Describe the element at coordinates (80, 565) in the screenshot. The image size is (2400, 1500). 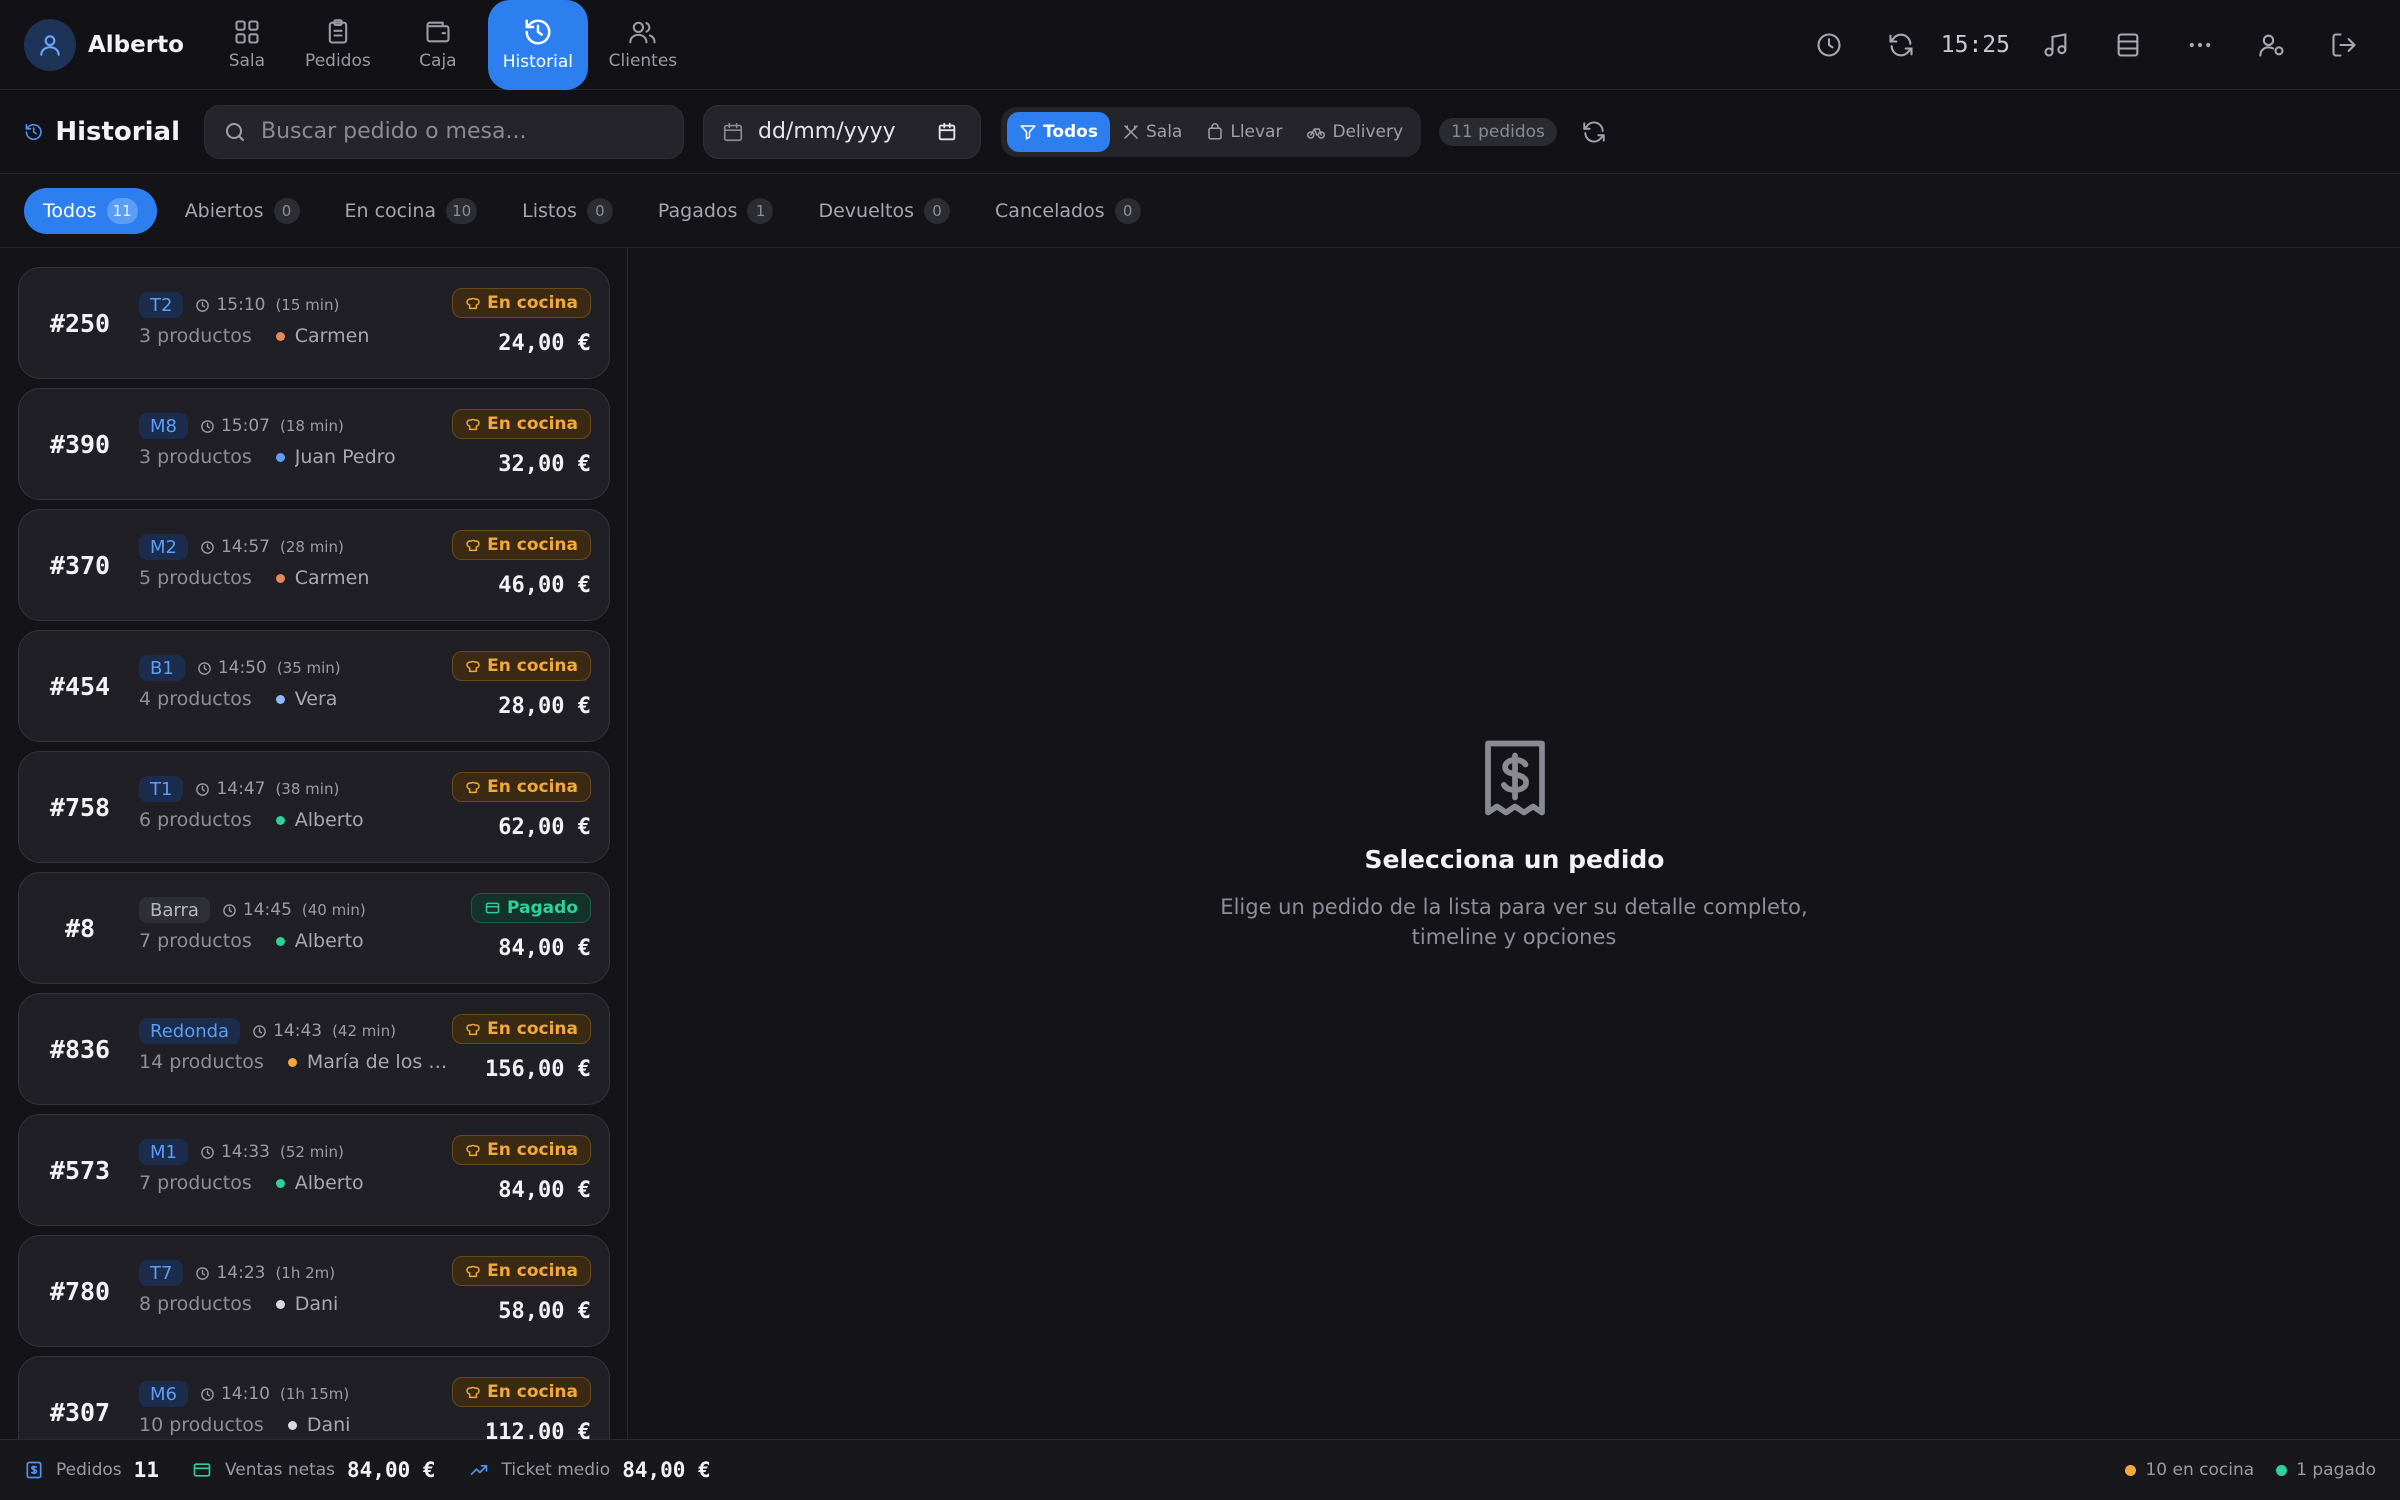
I see `order-number: #370` at that location.